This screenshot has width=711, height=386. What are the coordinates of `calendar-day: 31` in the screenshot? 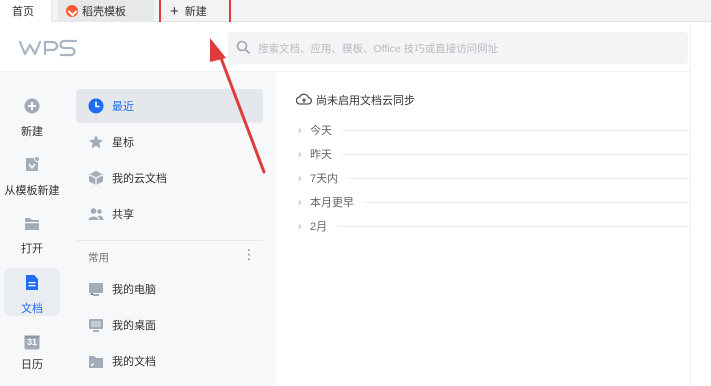 It's located at (31, 342).